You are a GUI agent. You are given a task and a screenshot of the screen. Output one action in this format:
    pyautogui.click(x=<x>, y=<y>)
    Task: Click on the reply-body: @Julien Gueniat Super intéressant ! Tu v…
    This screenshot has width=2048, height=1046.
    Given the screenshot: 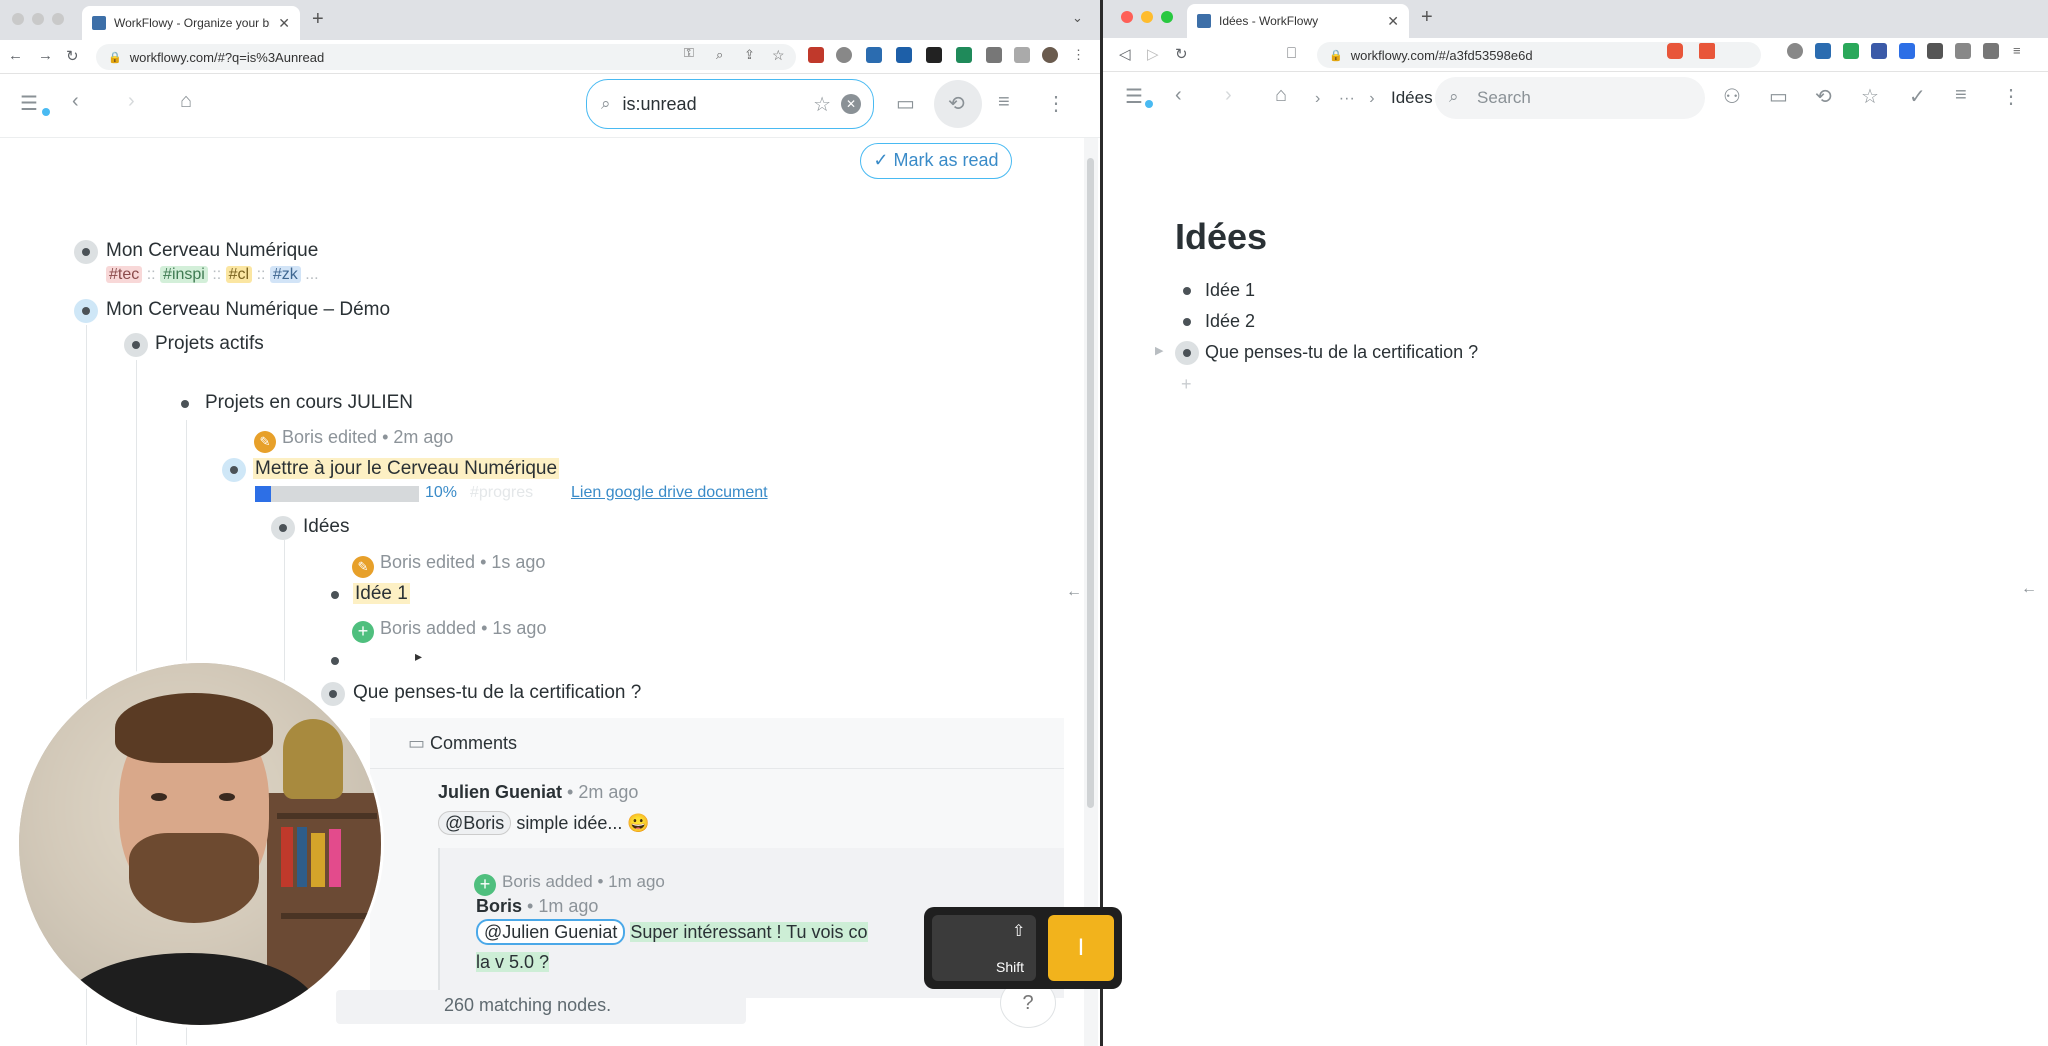 What is the action you would take?
    pyautogui.click(x=672, y=932)
    